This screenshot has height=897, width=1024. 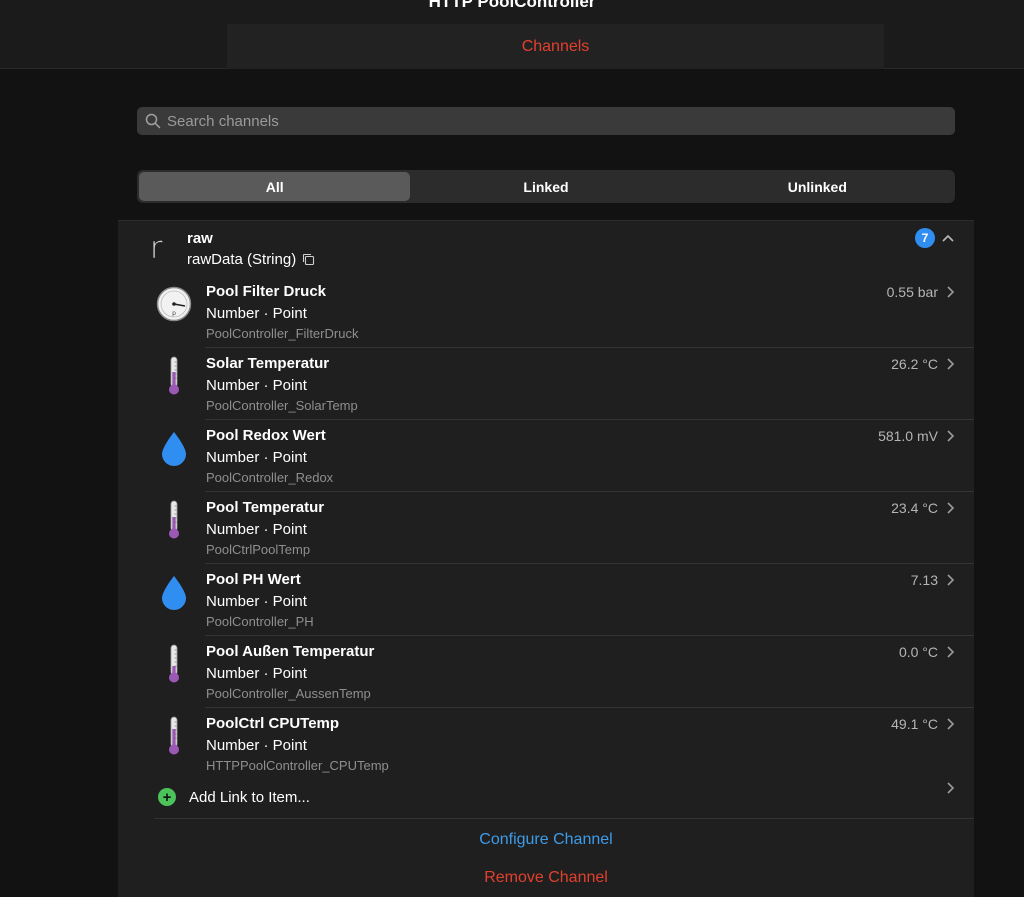 What do you see at coordinates (266, 435) in the screenshot?
I see `item-label: Pool Redox Wert` at bounding box center [266, 435].